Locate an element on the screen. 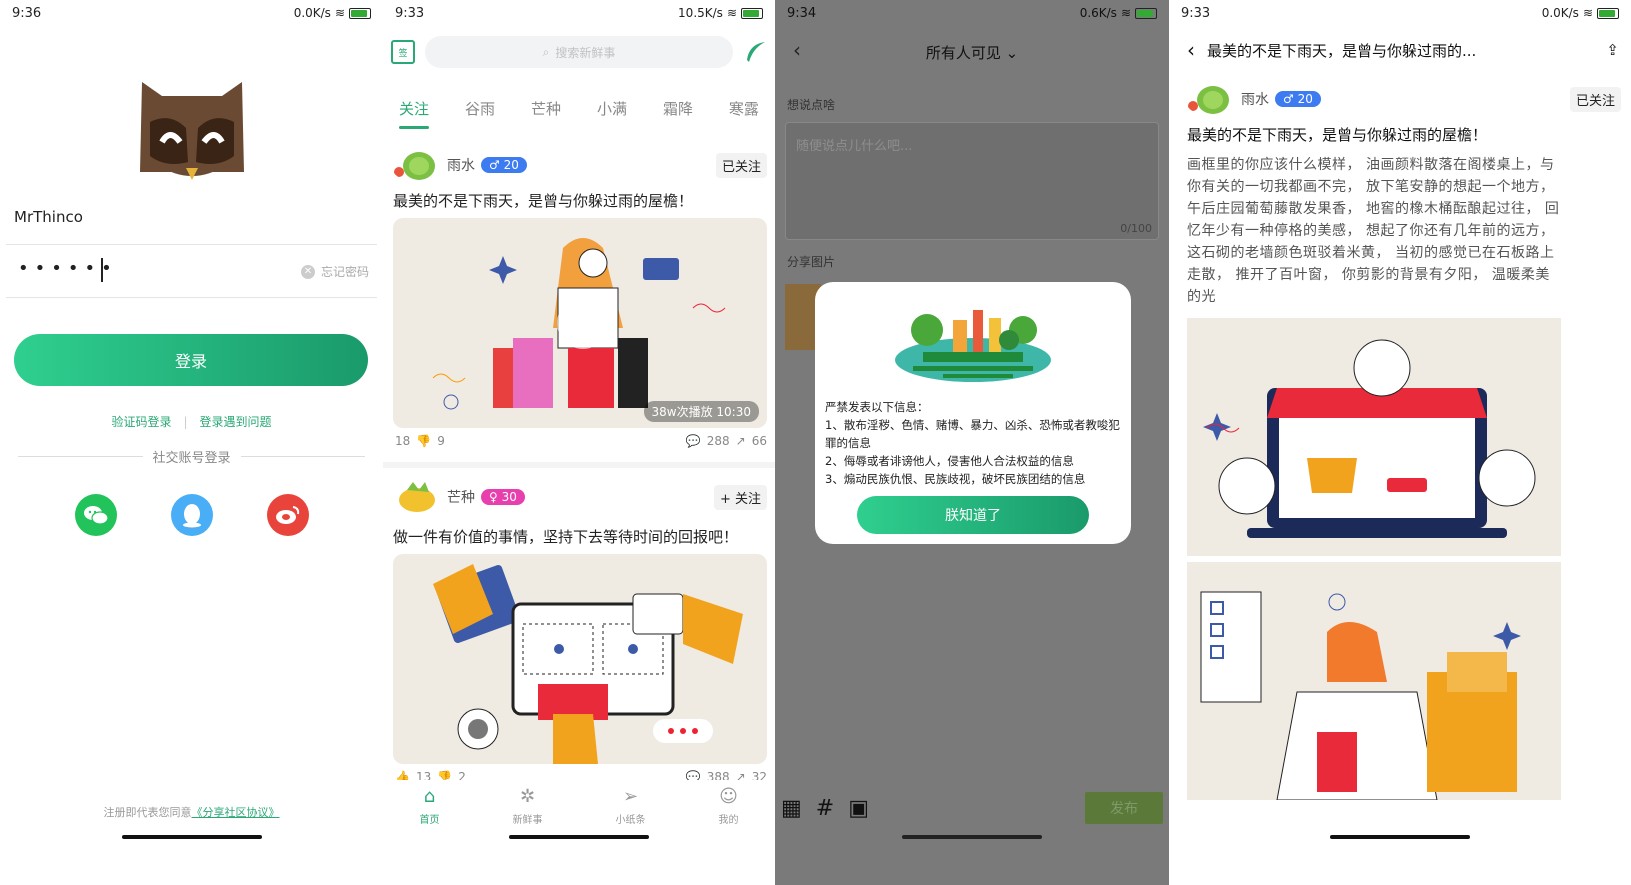 The height and width of the screenshot is (885, 1631). comment-icon: 💬 is located at coordinates (693, 441).